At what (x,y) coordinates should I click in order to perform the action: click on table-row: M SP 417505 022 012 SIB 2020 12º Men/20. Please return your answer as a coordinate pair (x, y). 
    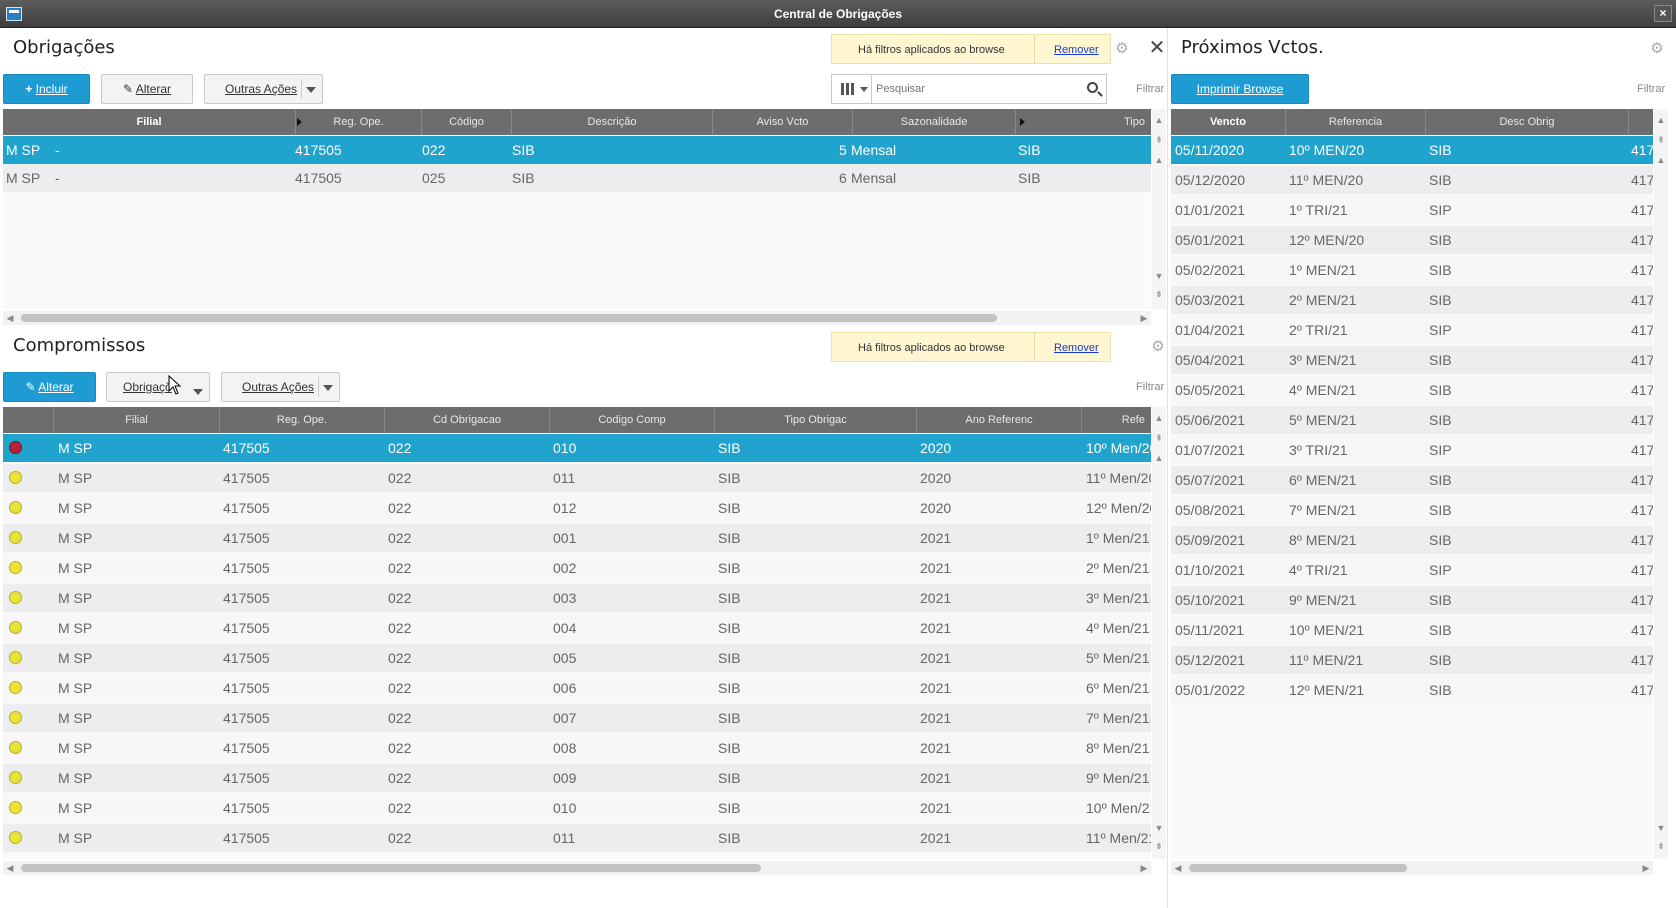
    Looking at the image, I should click on (577, 508).